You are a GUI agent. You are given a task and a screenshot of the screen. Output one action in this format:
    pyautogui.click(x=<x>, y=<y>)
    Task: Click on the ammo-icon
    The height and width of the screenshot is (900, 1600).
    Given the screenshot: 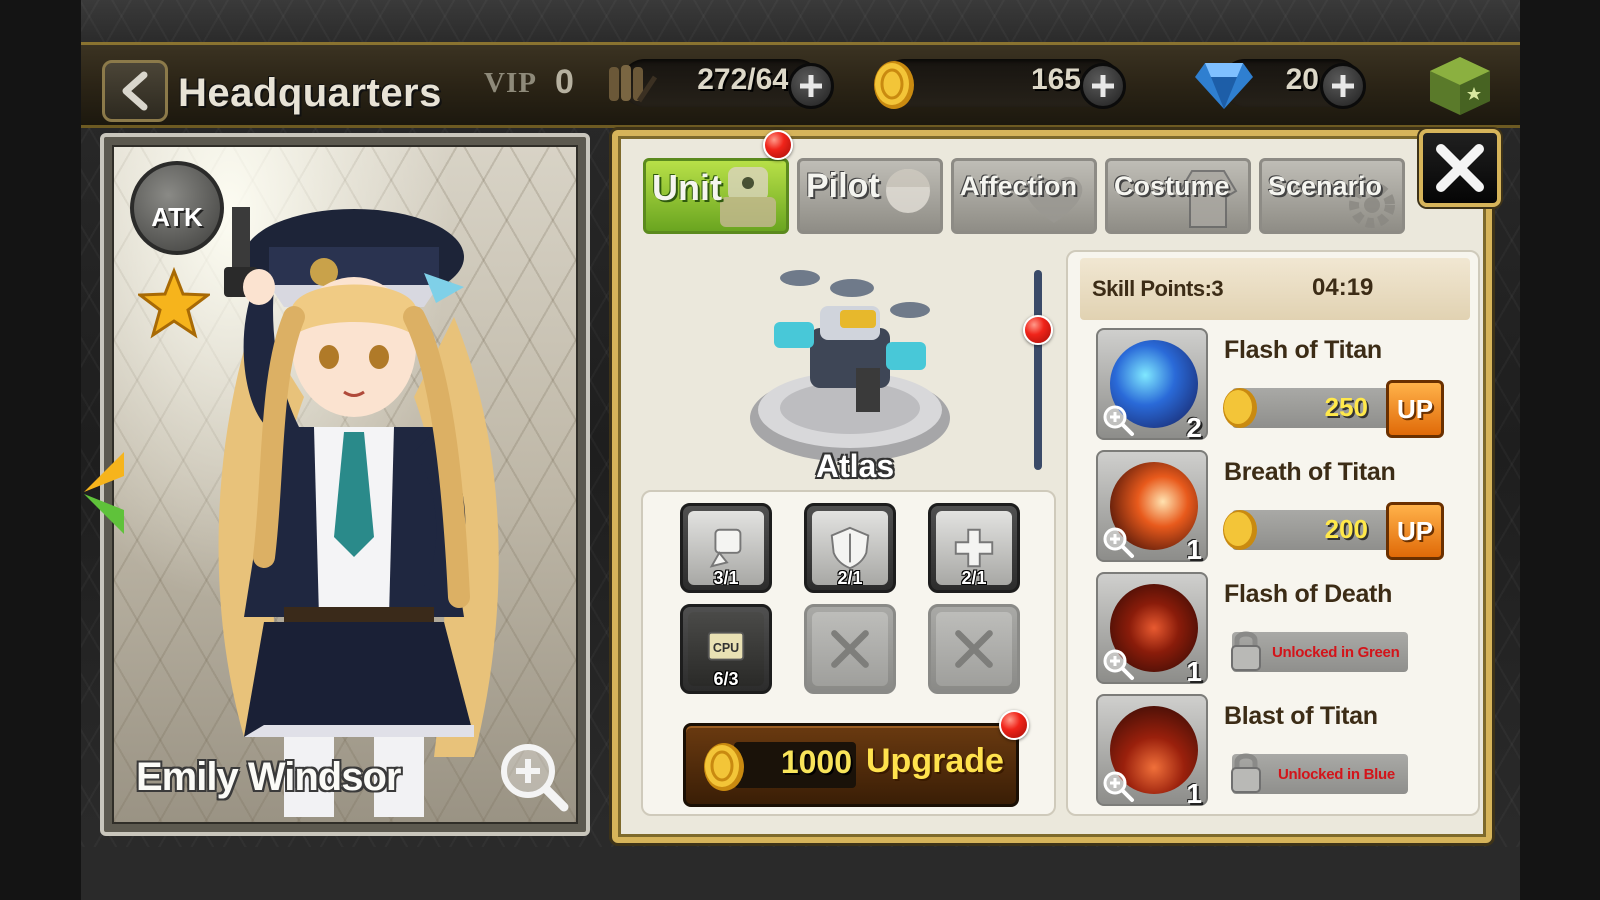 What is the action you would take?
    pyautogui.click(x=633, y=84)
    